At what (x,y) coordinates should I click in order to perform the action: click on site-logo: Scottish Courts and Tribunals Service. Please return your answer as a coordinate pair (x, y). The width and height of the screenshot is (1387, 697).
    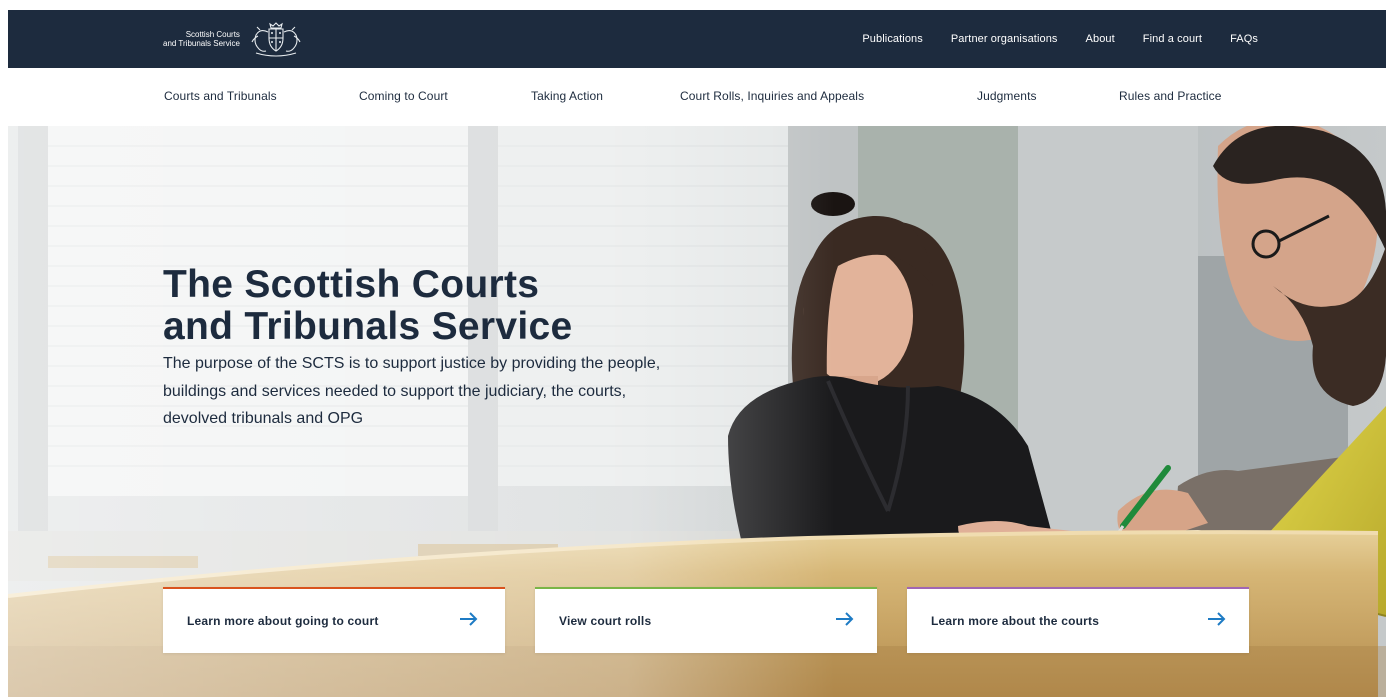
    Looking at the image, I should click on (235, 39).